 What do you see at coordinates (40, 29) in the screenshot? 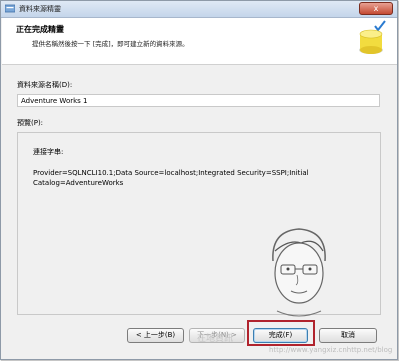
I see `page-title: 正在完成精靈` at bounding box center [40, 29].